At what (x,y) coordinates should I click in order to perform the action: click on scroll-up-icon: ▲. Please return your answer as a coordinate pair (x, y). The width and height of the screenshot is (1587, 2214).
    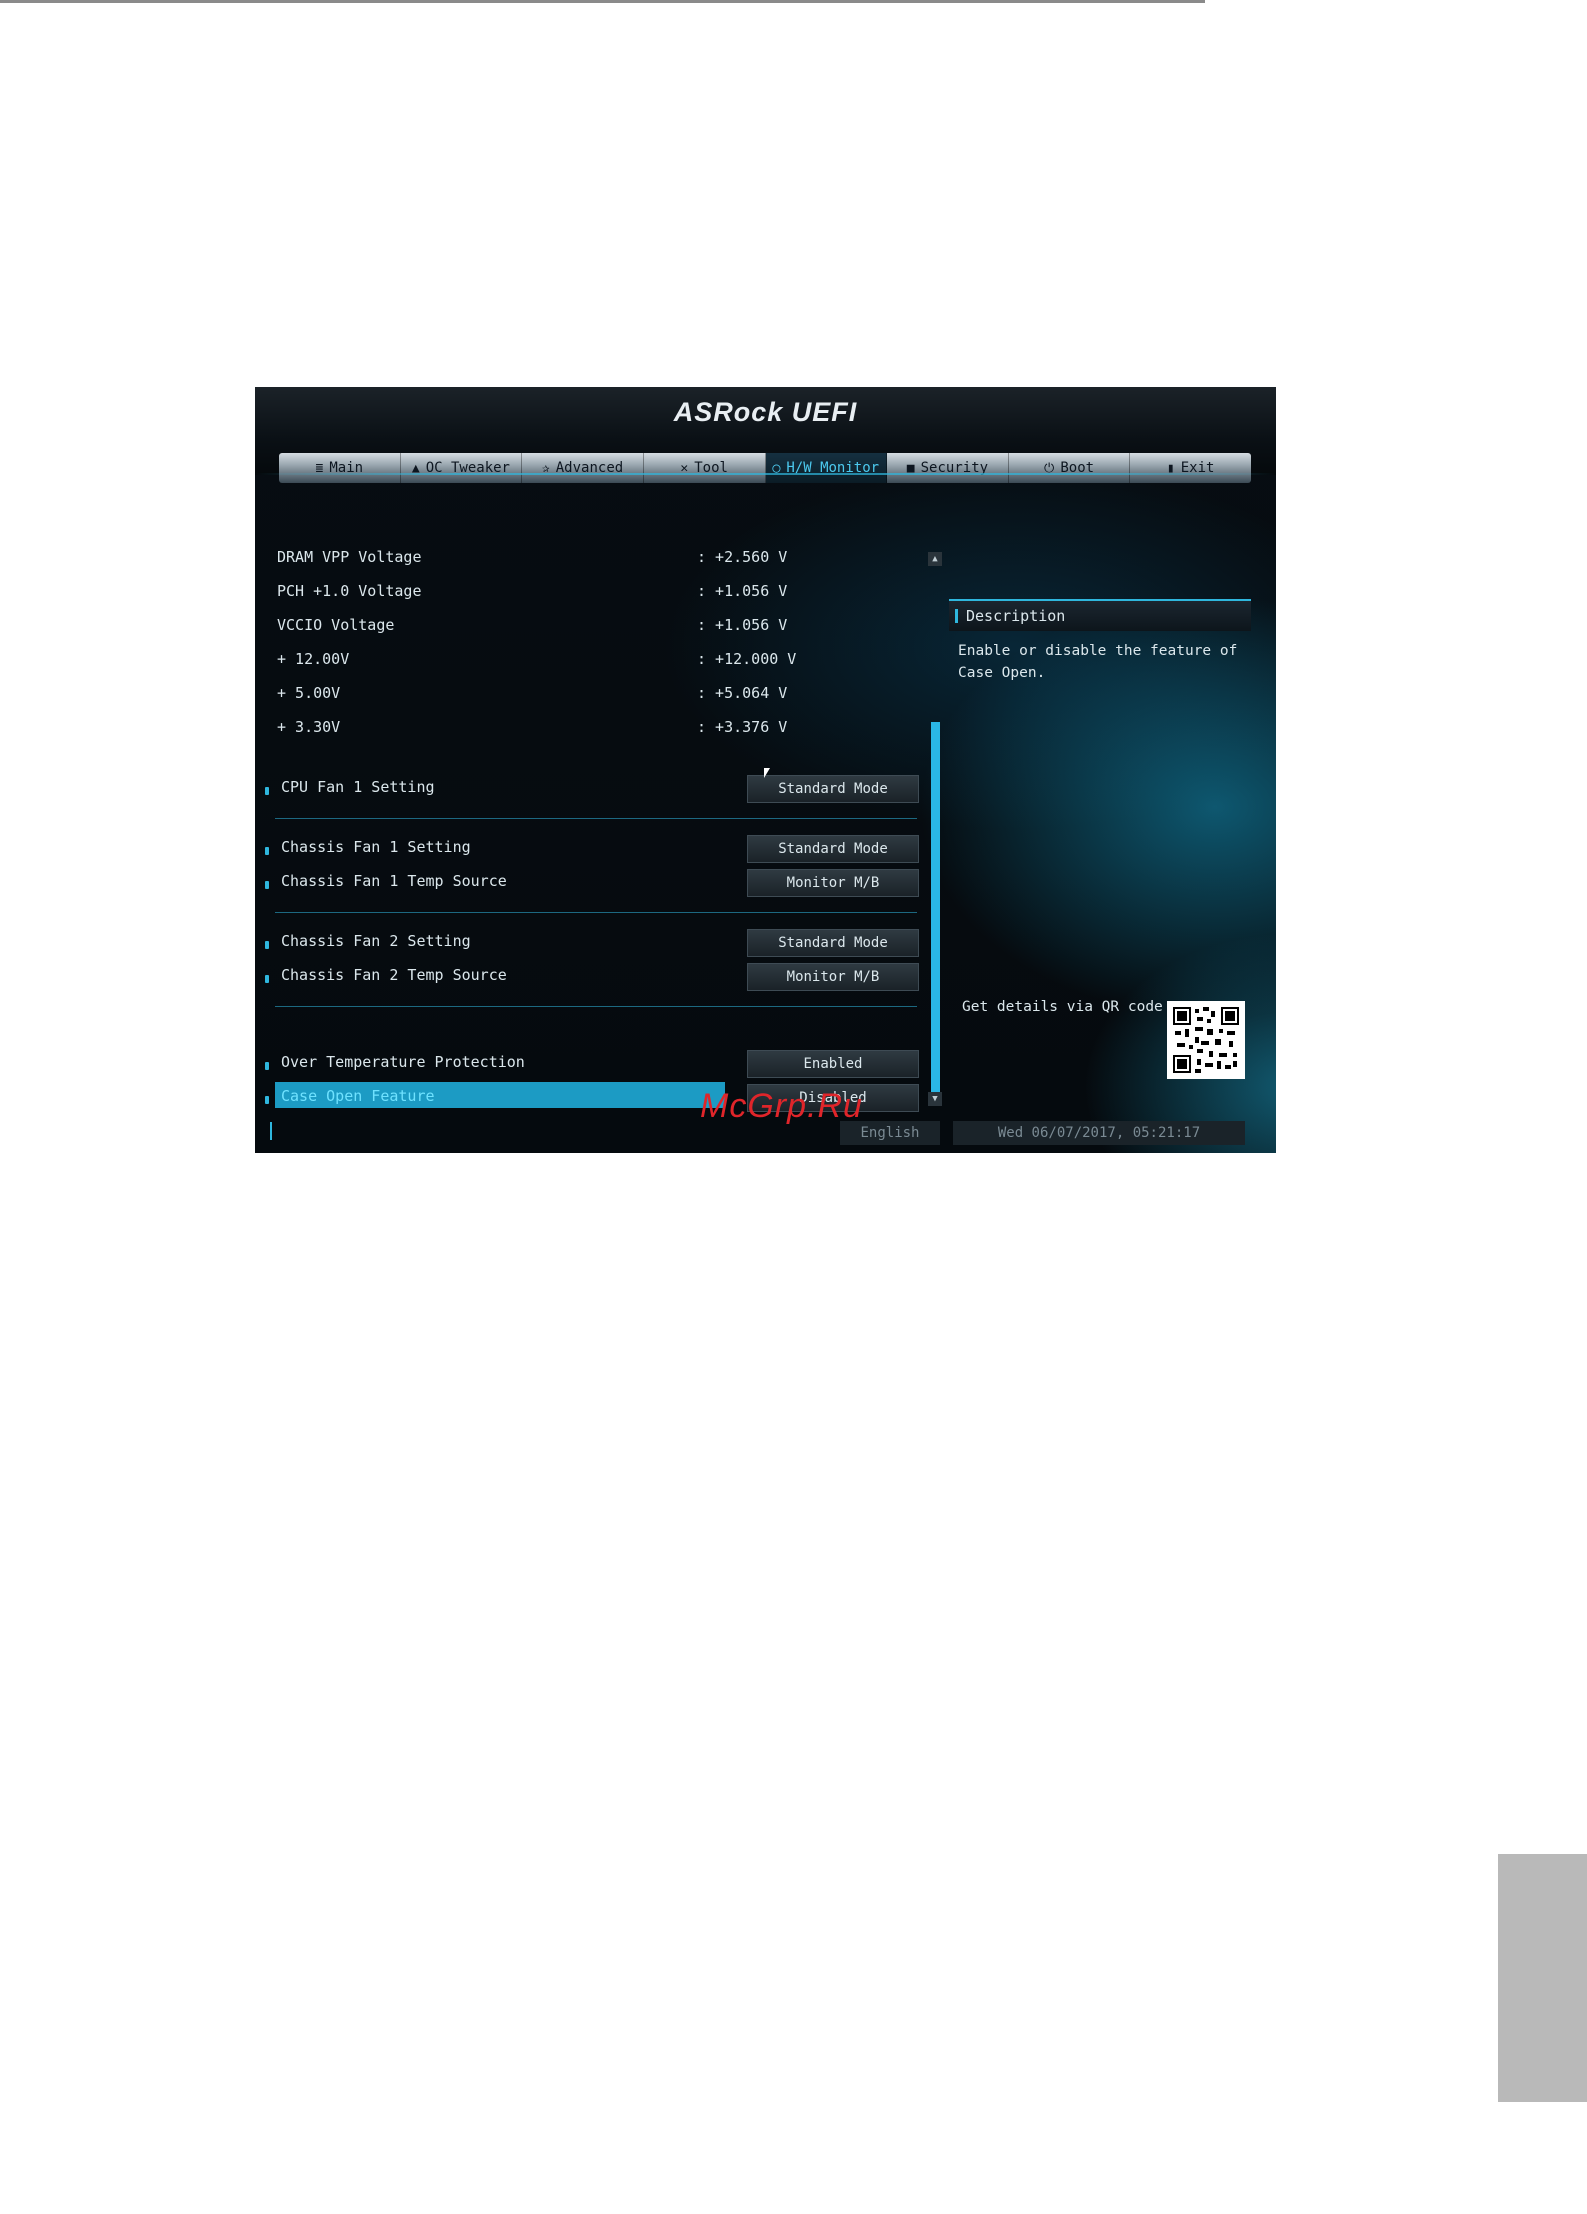
    Looking at the image, I should click on (935, 559).